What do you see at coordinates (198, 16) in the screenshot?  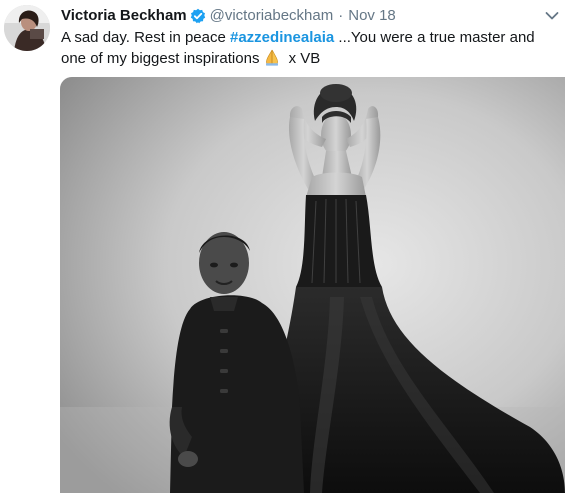 I see `verified-badge-icon` at bounding box center [198, 16].